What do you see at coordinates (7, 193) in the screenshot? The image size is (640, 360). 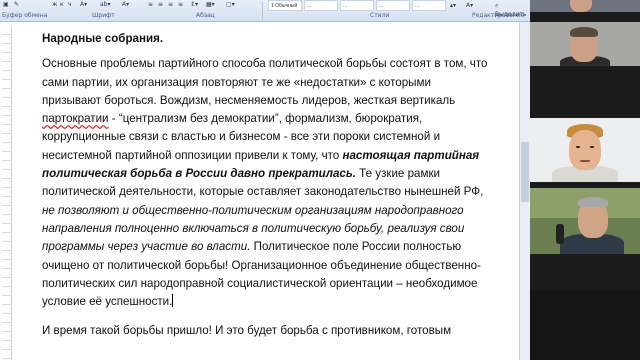 I see `vertical-ruler` at bounding box center [7, 193].